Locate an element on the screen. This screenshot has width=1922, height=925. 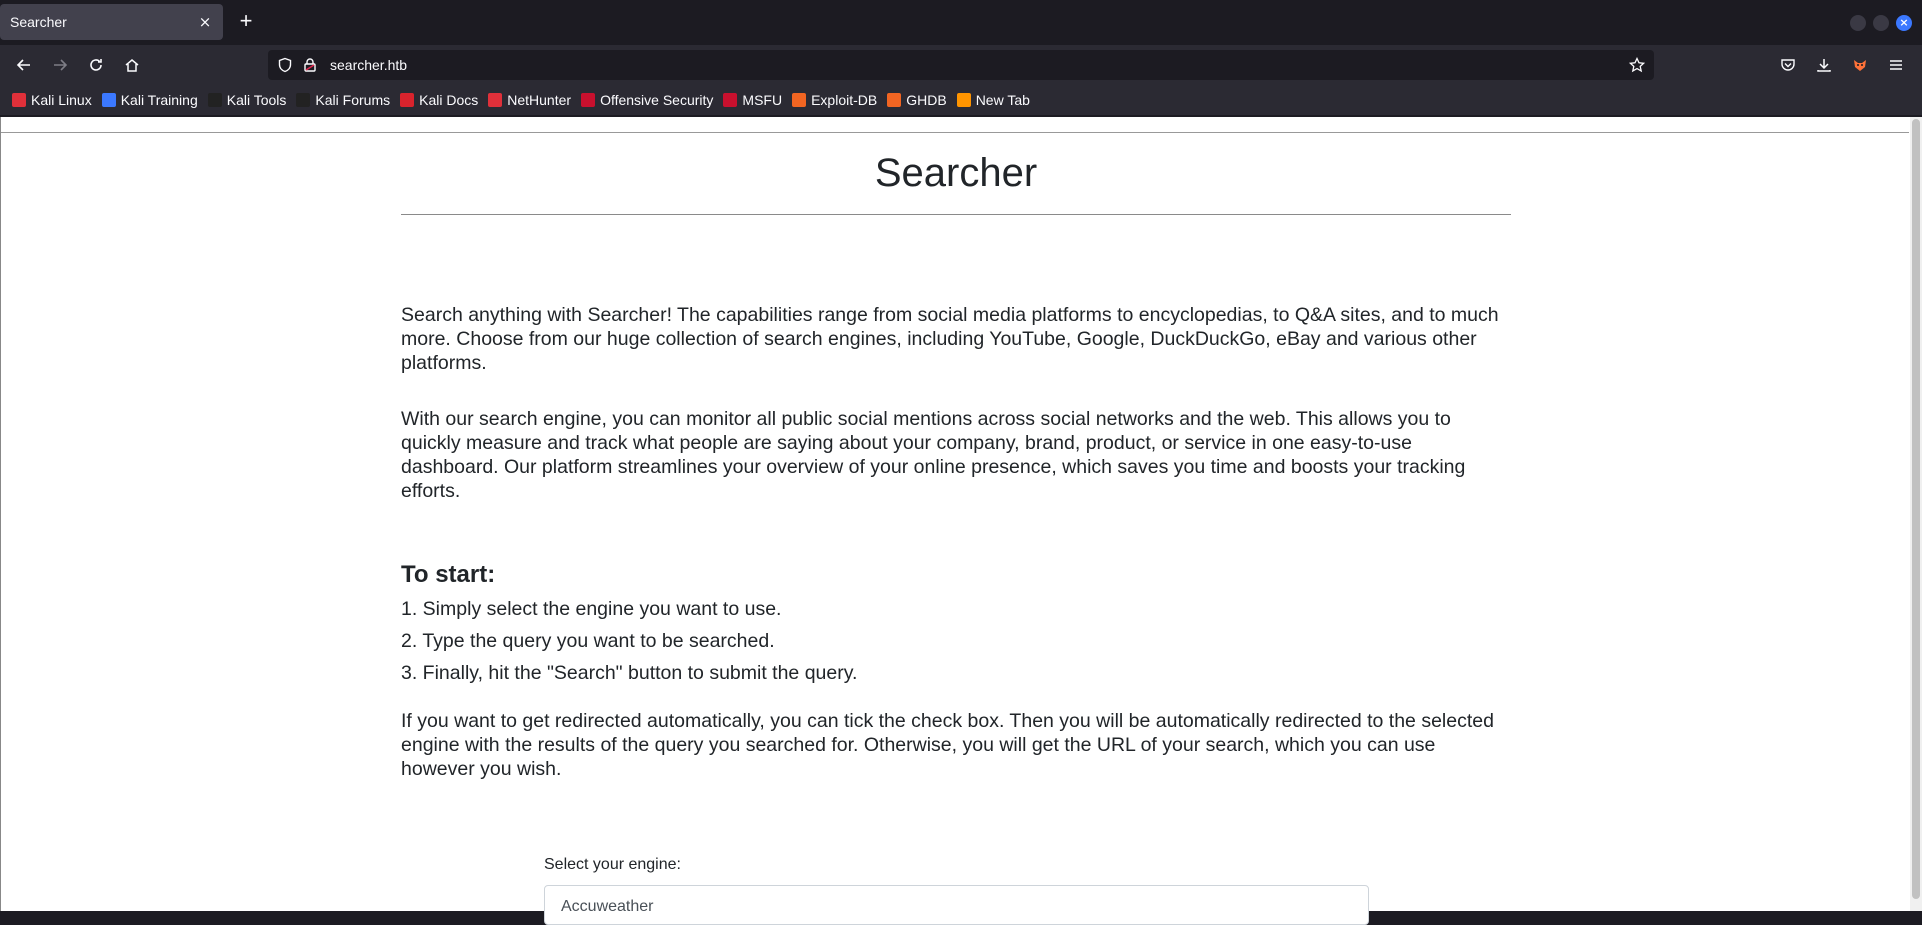
scrollbar-thumb is located at coordinates (1916, 509).